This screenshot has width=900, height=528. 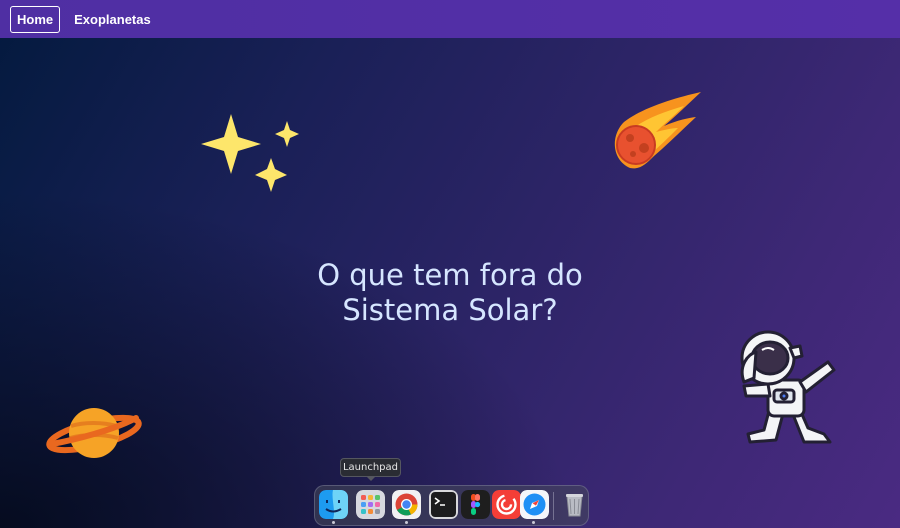 I want to click on nav-exoplanets-link: Exoplanetas, so click(x=112, y=19).